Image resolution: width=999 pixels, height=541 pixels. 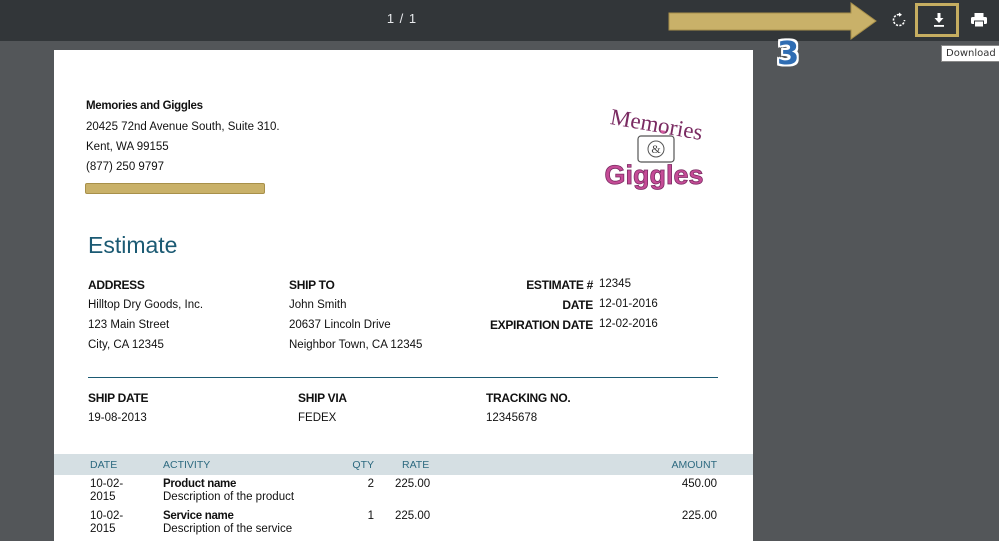 I want to click on print-icon, so click(x=979, y=20).